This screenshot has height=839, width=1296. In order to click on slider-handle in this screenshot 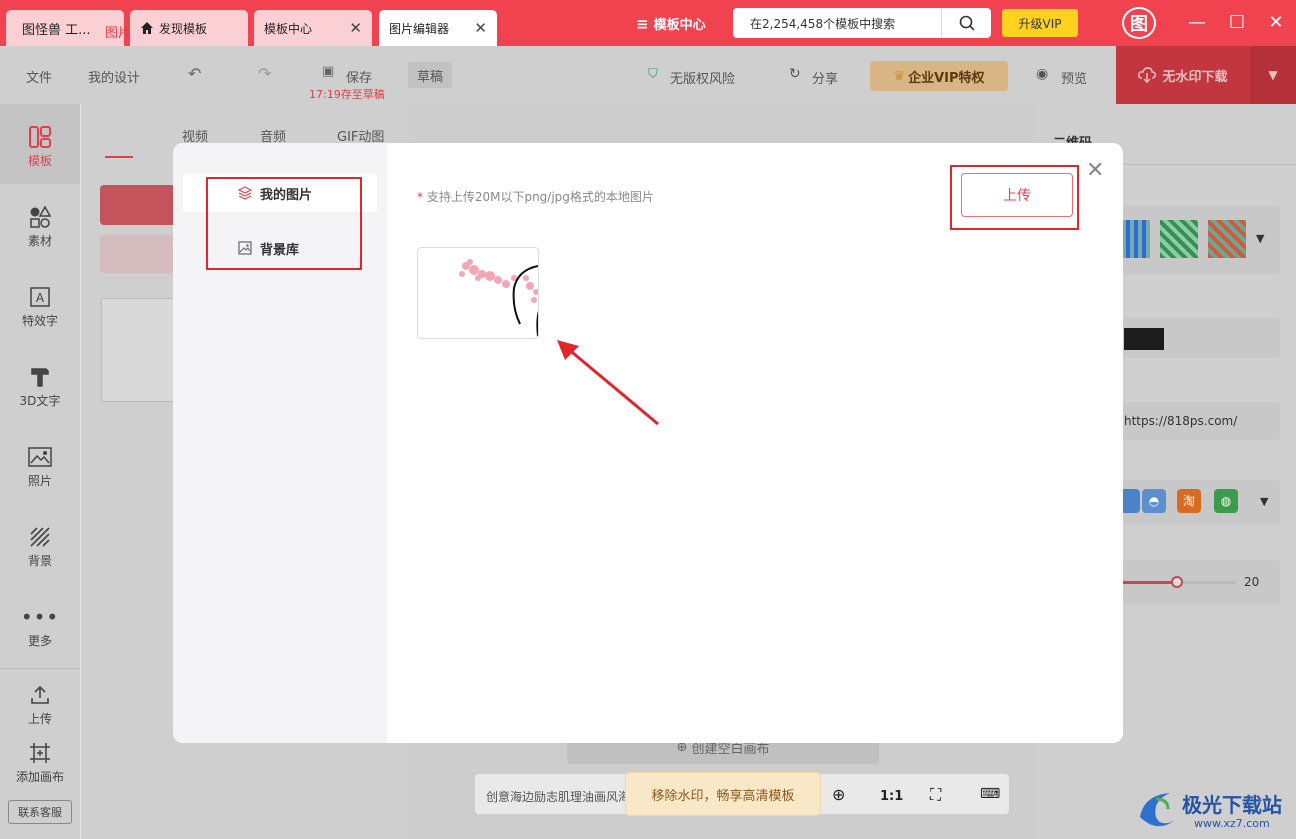, I will do `click(1177, 582)`.